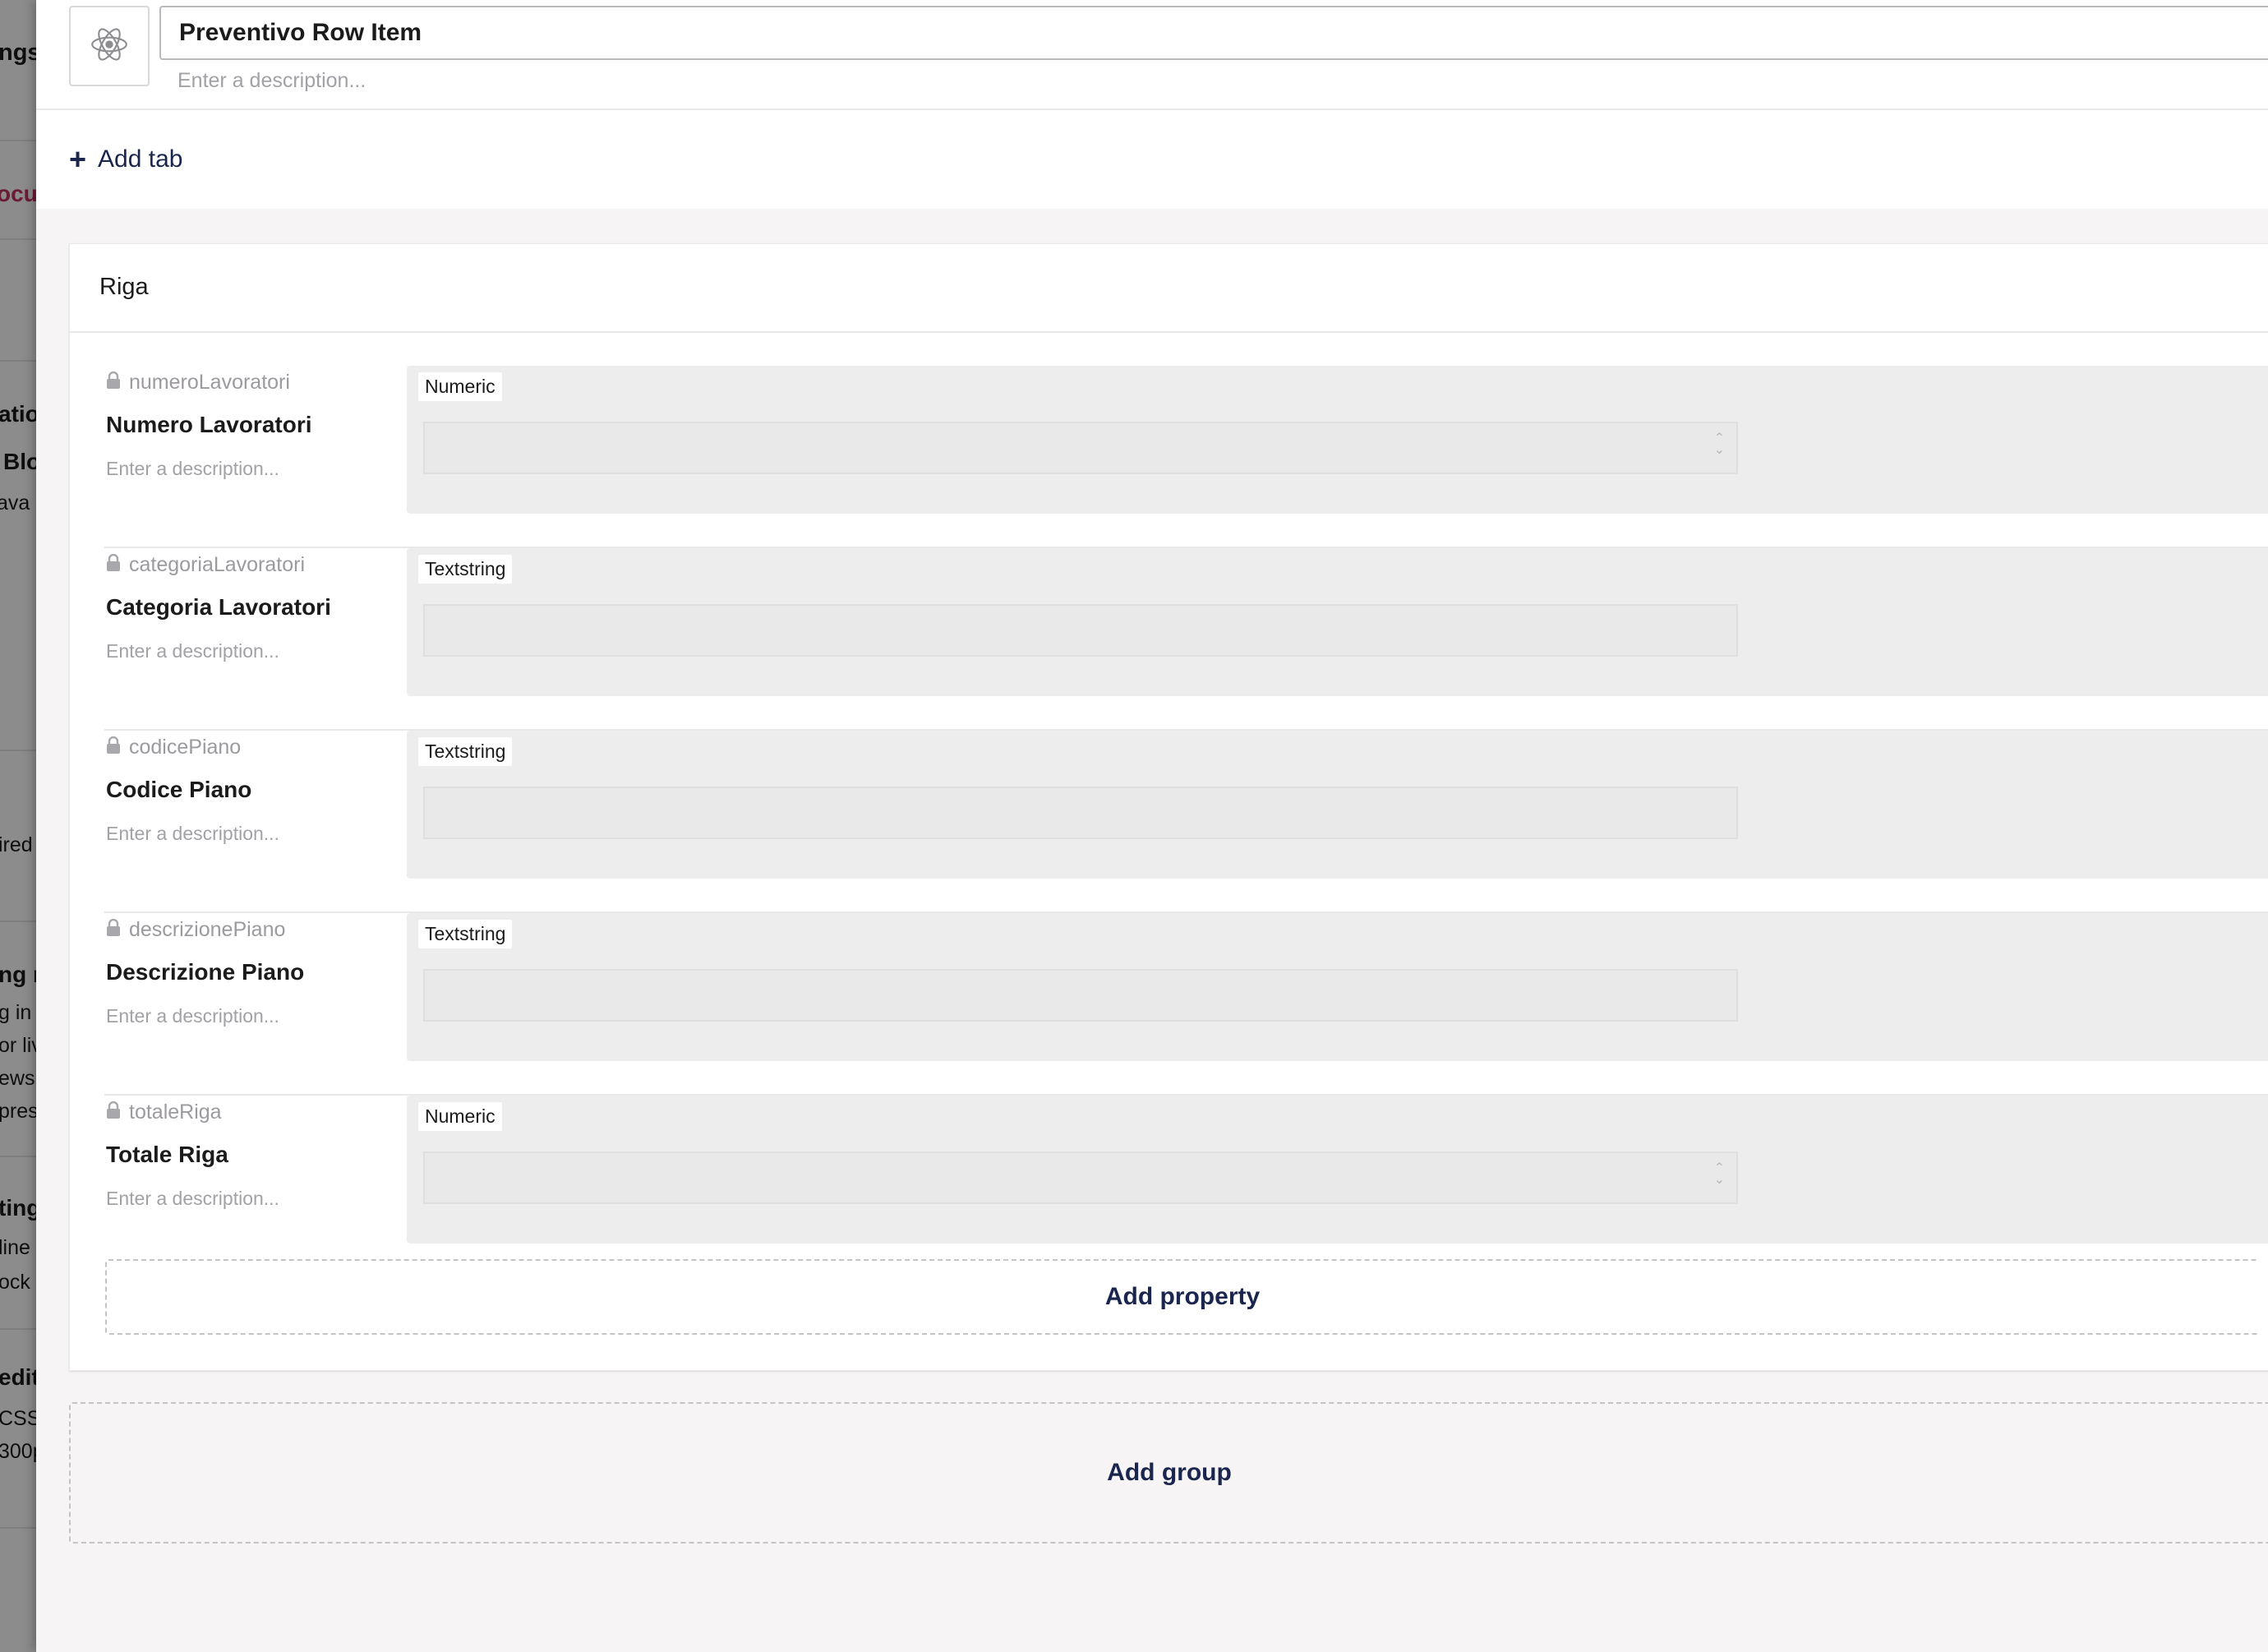  Describe the element at coordinates (167, 1154) in the screenshot. I see `property-label: Totale Riga` at that location.